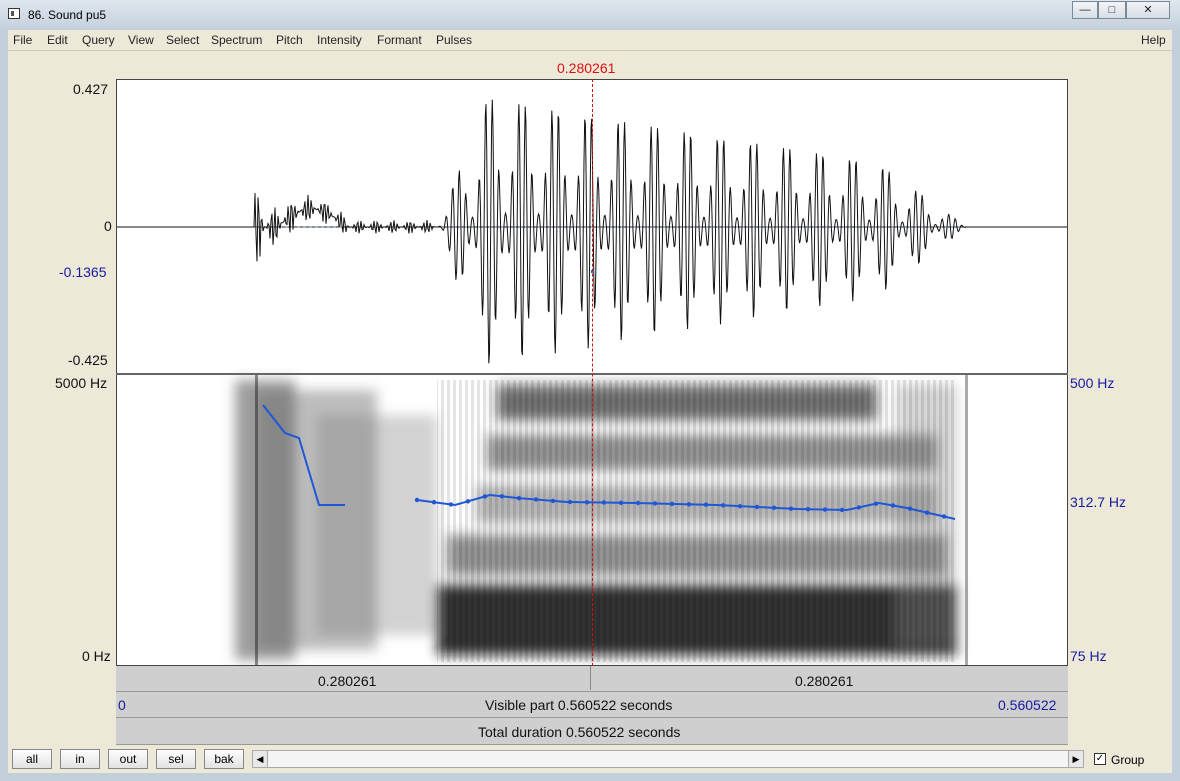  I want to click on visible-start-label: 0, so click(122, 705).